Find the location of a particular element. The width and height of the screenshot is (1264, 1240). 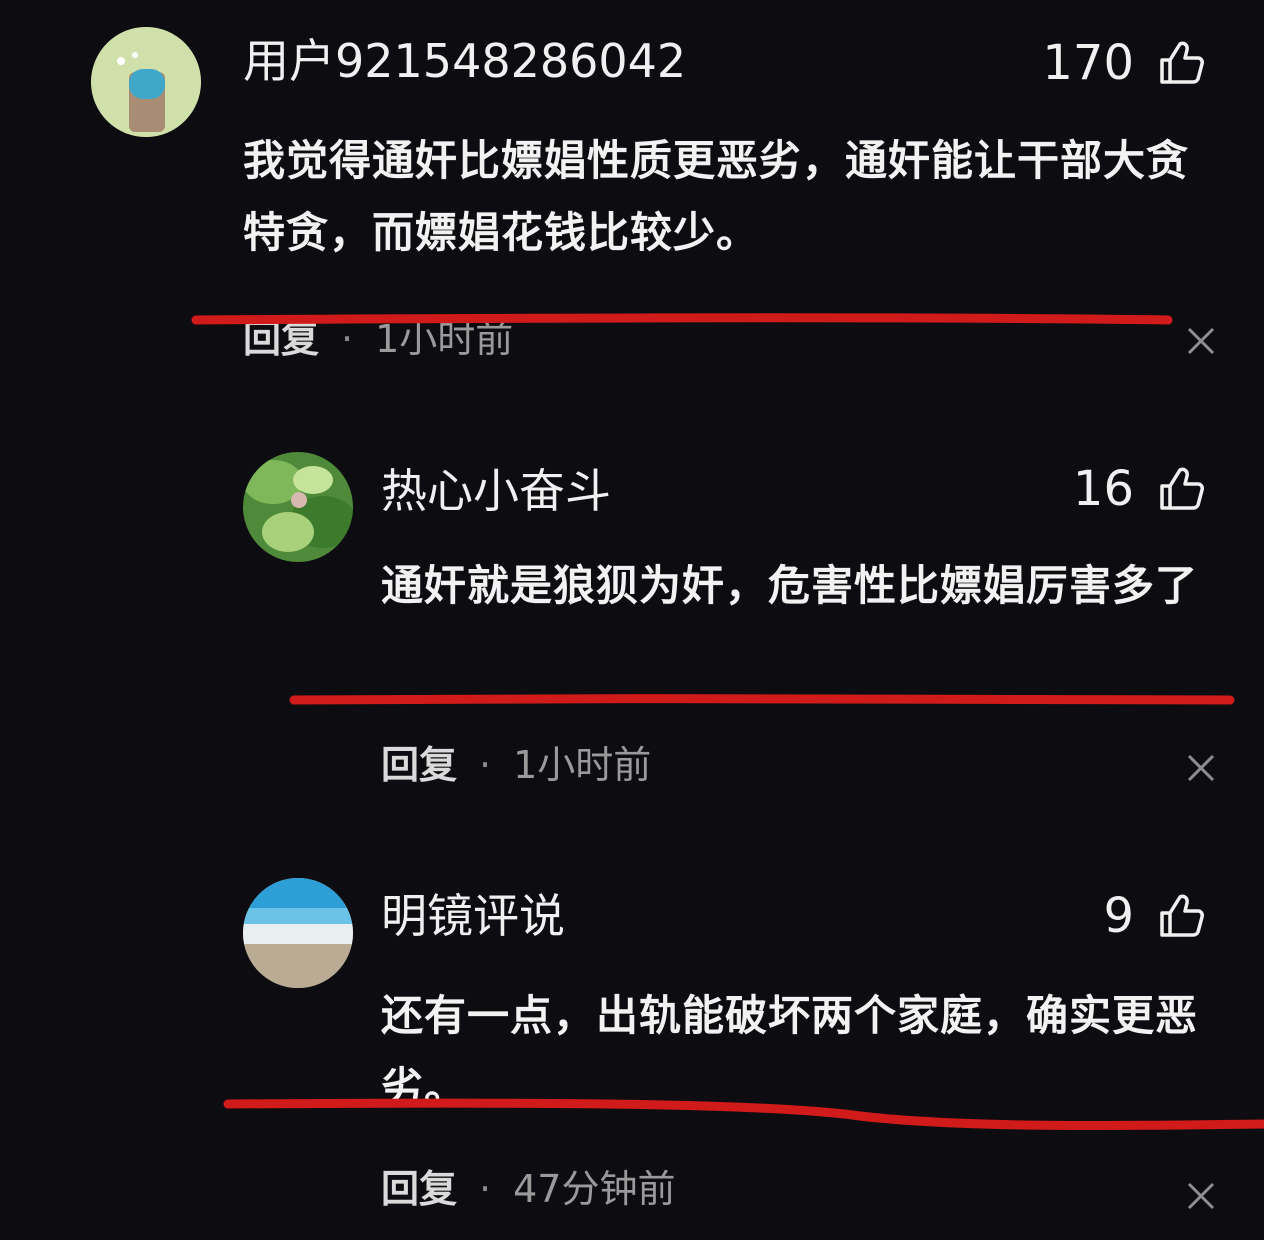

like-group: 170 is located at coordinates (1124, 63).